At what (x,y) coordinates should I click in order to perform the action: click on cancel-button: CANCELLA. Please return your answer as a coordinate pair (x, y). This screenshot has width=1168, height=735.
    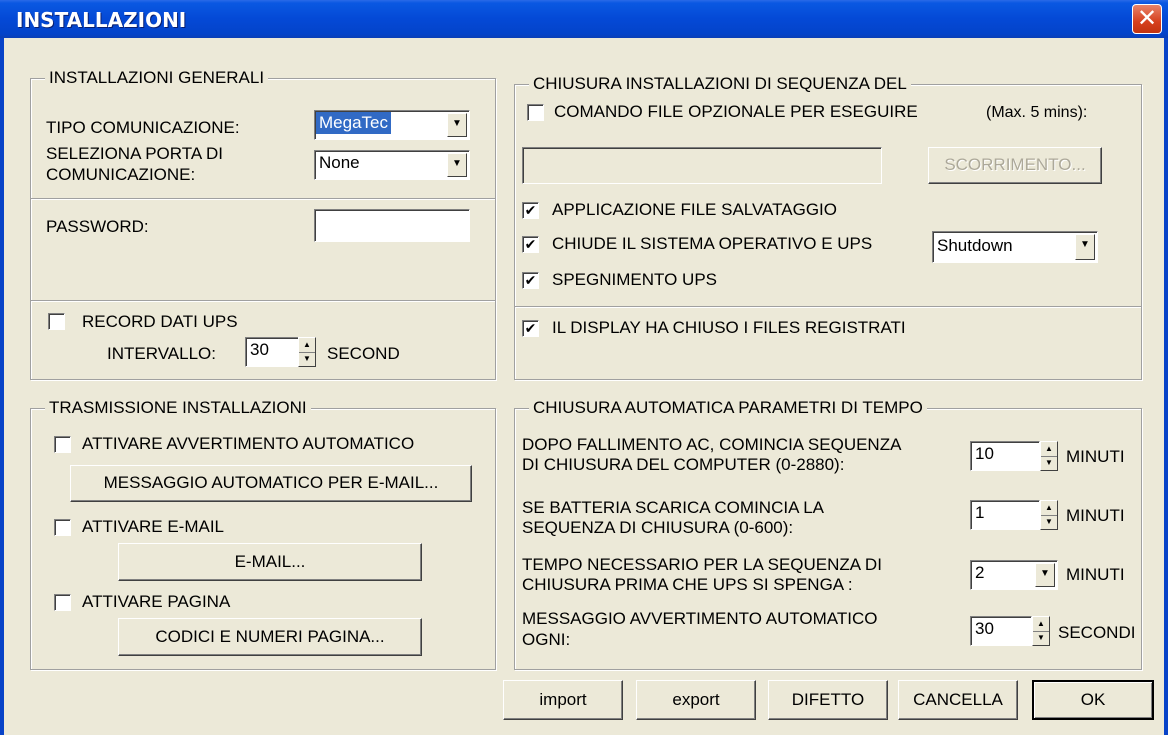
    Looking at the image, I should click on (958, 700).